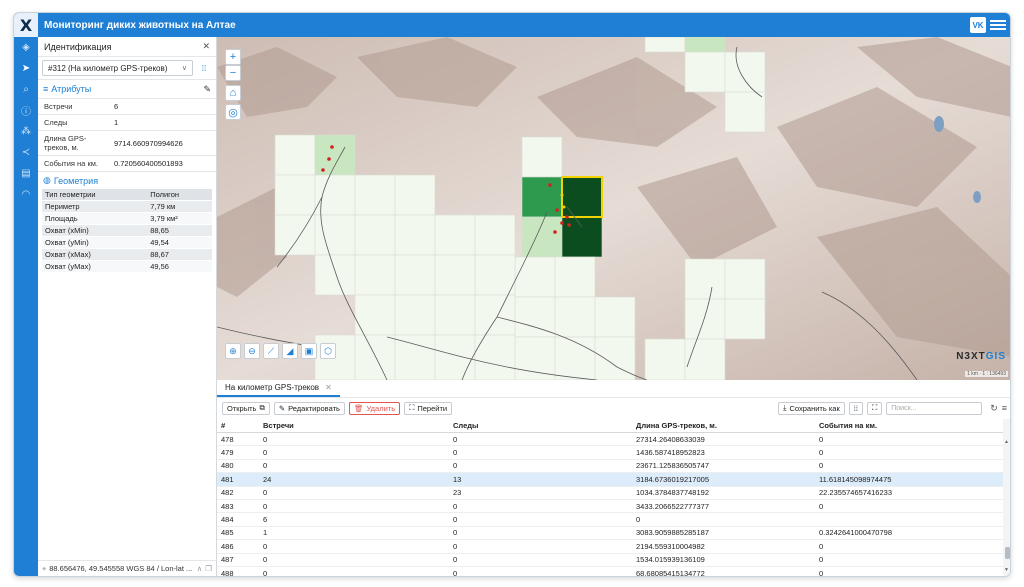 The image size is (1024, 587). I want to click on search-icon: ⌕, so click(26, 89).